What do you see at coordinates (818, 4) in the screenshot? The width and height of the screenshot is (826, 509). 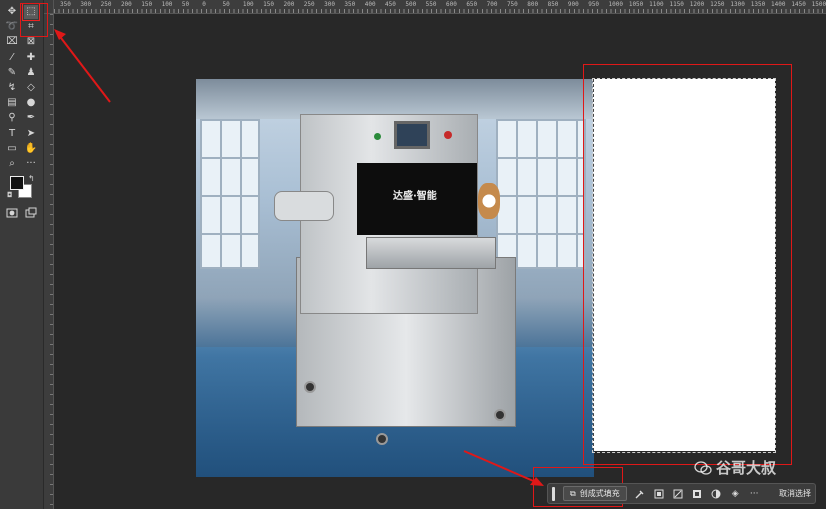 I see `ruler-mark-label: 1500` at bounding box center [818, 4].